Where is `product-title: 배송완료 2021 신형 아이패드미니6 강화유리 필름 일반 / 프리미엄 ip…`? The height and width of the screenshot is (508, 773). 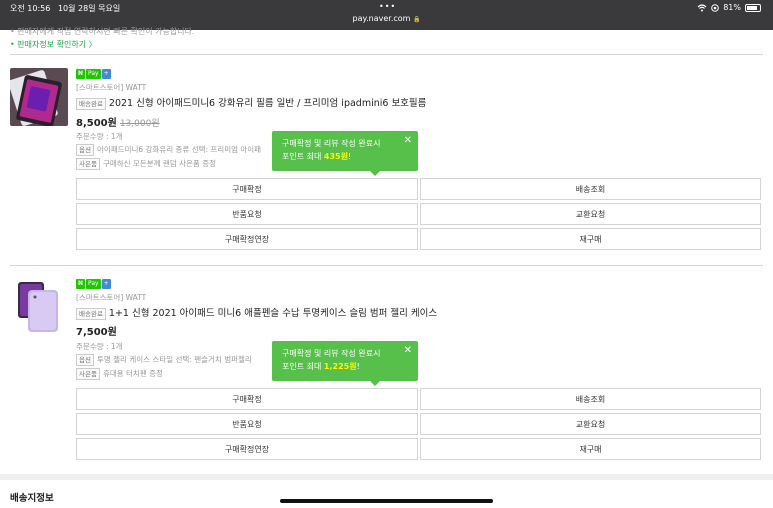
product-title: 배송완료 2021 신형 아이패드미니6 강화유리 필름 일반 / 프리미엄 ip… is located at coordinates (251, 102).